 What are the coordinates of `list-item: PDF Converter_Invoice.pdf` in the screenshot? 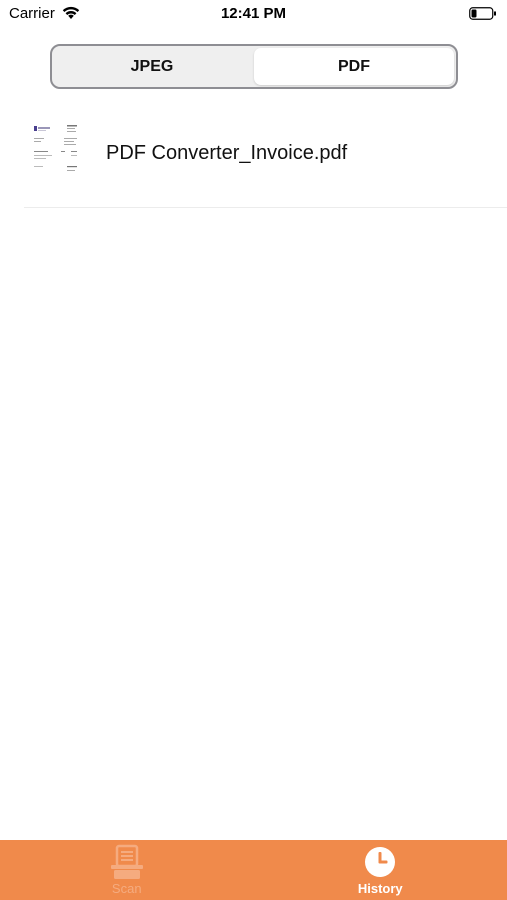 It's located at (253, 158).